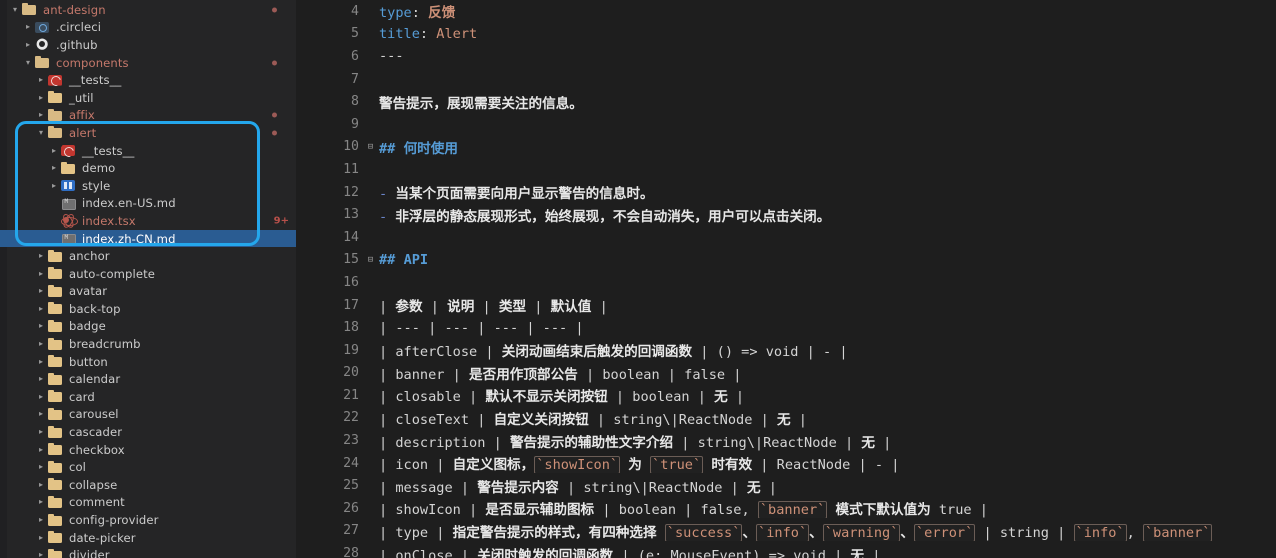 The width and height of the screenshot is (1276, 558). Describe the element at coordinates (148, 28) in the screenshot. I see `tree-item--circleci: .circleci` at that location.